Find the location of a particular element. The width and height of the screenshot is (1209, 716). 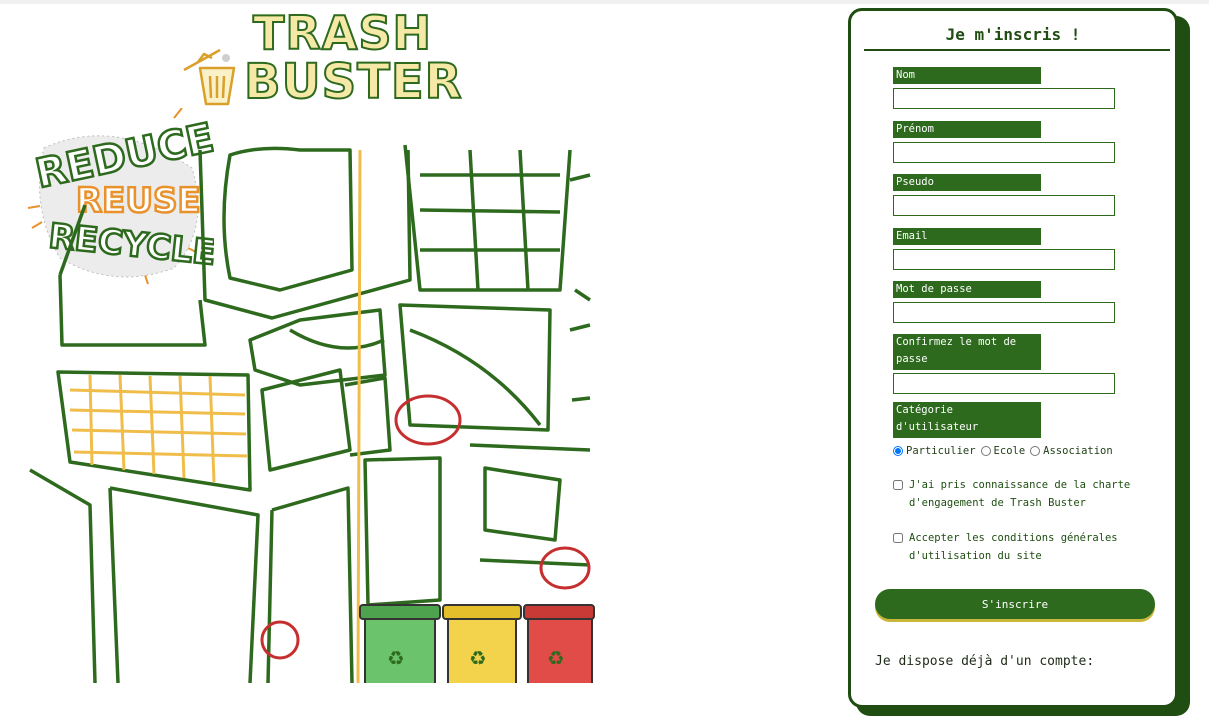

signup-title: Je m'inscris ! is located at coordinates (1013, 34).